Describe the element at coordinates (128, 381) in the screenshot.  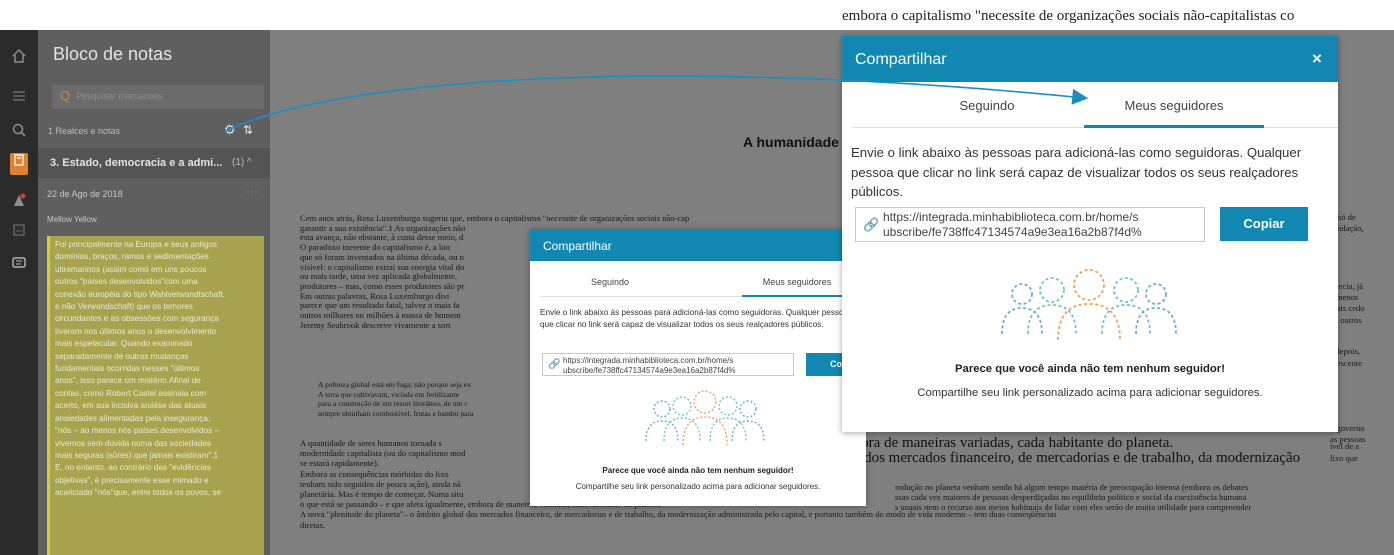
I see `note-text-line: anos", isso parece um mistério.Afinal de` at that location.